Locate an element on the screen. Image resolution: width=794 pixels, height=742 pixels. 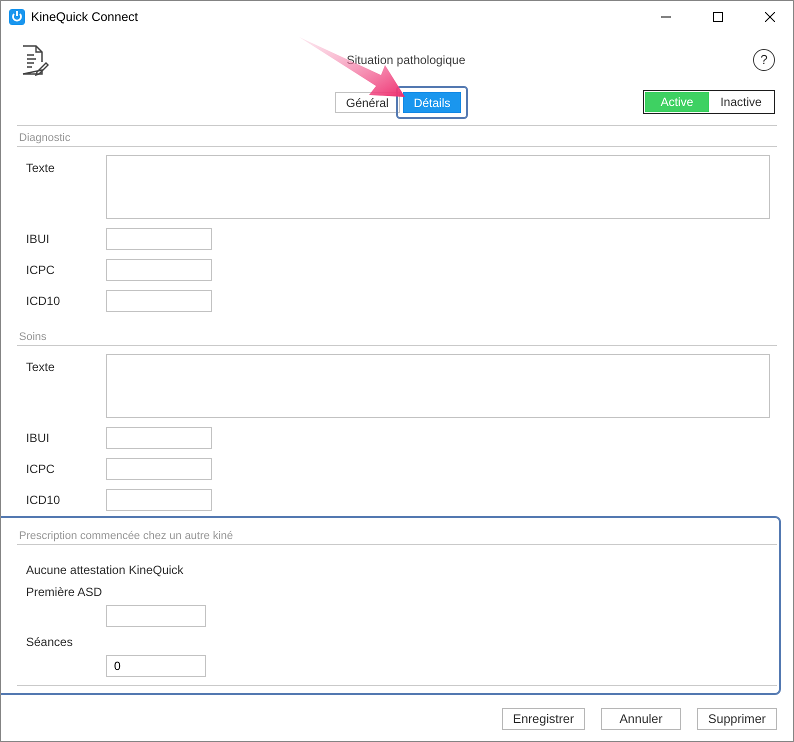
section-heading: Diagnostic is located at coordinates (45, 138).